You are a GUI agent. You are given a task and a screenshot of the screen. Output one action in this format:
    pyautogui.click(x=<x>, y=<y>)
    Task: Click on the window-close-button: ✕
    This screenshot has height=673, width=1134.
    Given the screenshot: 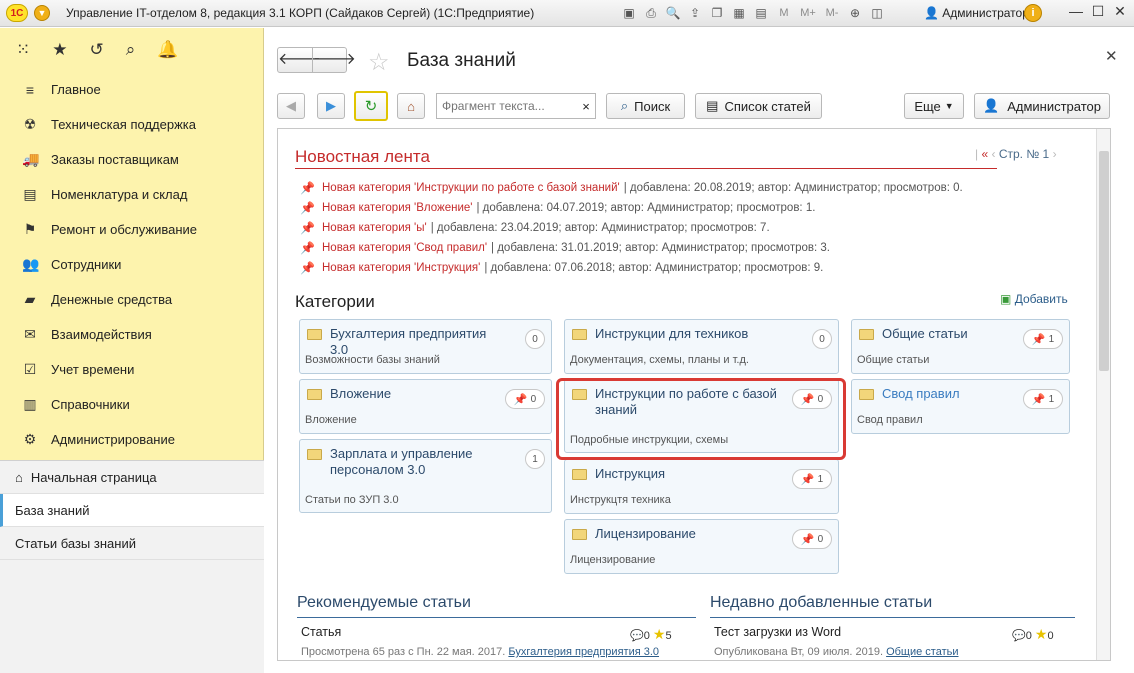 What is the action you would take?
    pyautogui.click(x=1120, y=11)
    